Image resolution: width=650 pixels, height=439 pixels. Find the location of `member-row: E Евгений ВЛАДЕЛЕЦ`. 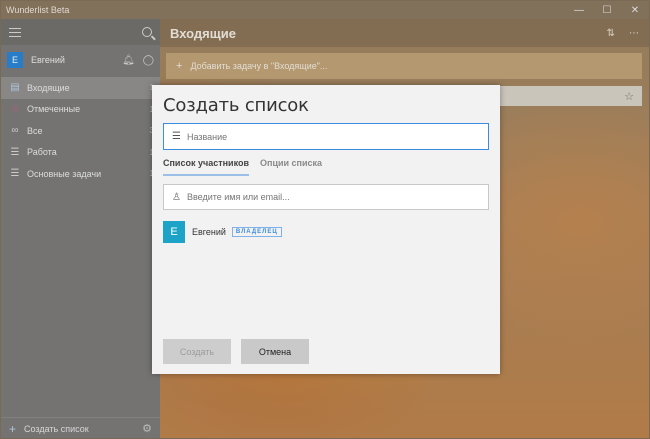

member-row: E Евгений ВЛАДЕЛЕЦ is located at coordinates (222, 232).